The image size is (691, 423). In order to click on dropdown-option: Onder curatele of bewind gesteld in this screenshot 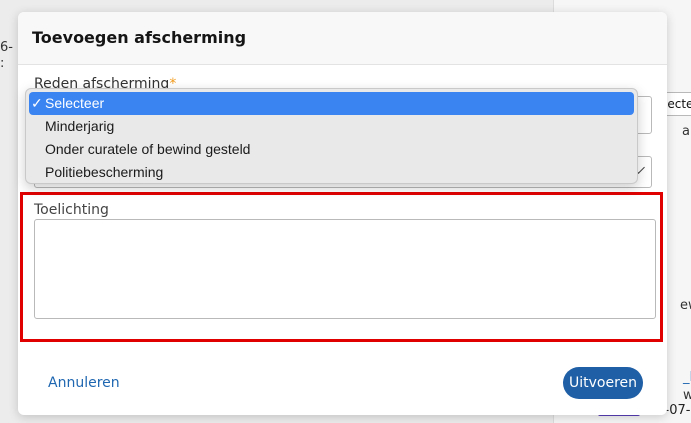, I will do `click(331, 149)`.